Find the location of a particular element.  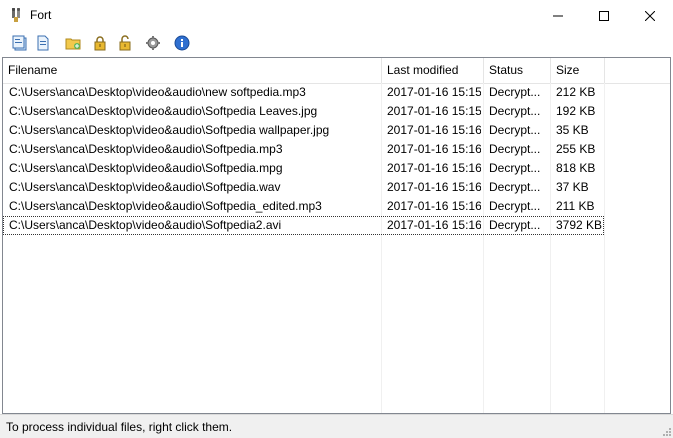

size-cell: 37 KB is located at coordinates (572, 187).